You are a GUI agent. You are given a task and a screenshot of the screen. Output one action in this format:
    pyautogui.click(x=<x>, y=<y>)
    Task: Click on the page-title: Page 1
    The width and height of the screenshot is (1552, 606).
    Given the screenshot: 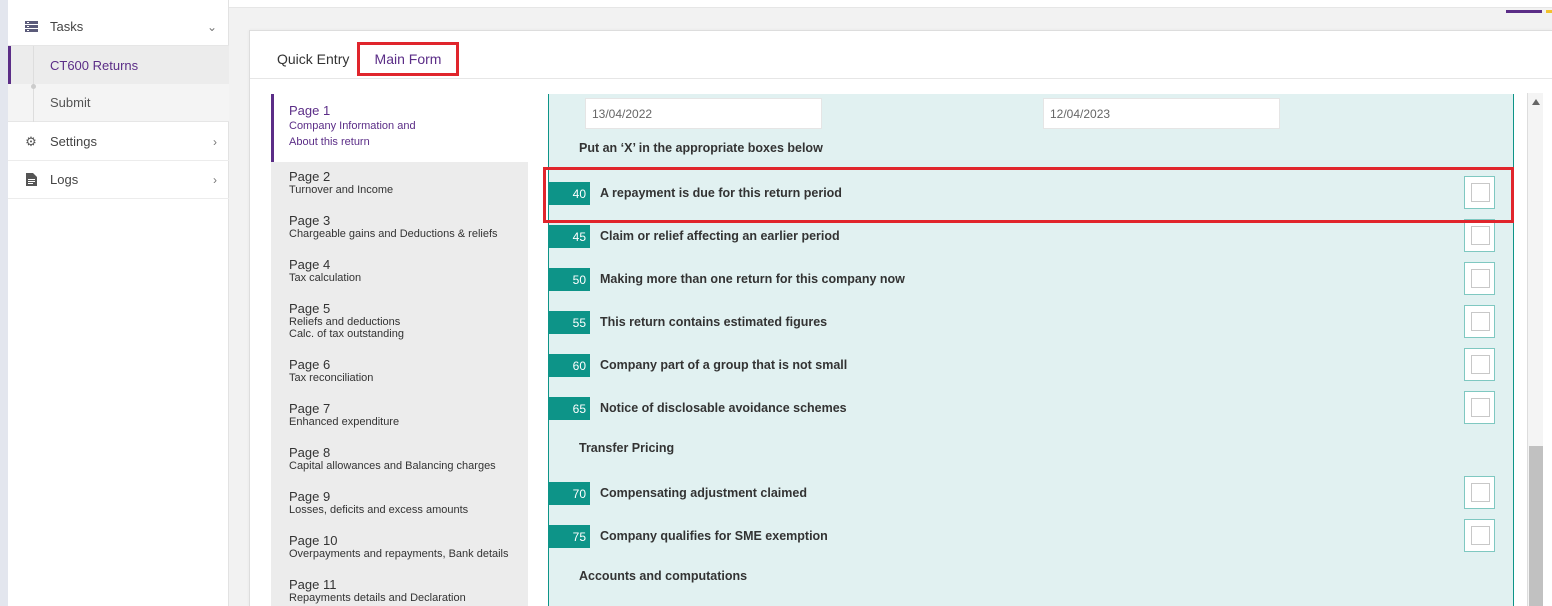 What is the action you would take?
    pyautogui.click(x=310, y=110)
    